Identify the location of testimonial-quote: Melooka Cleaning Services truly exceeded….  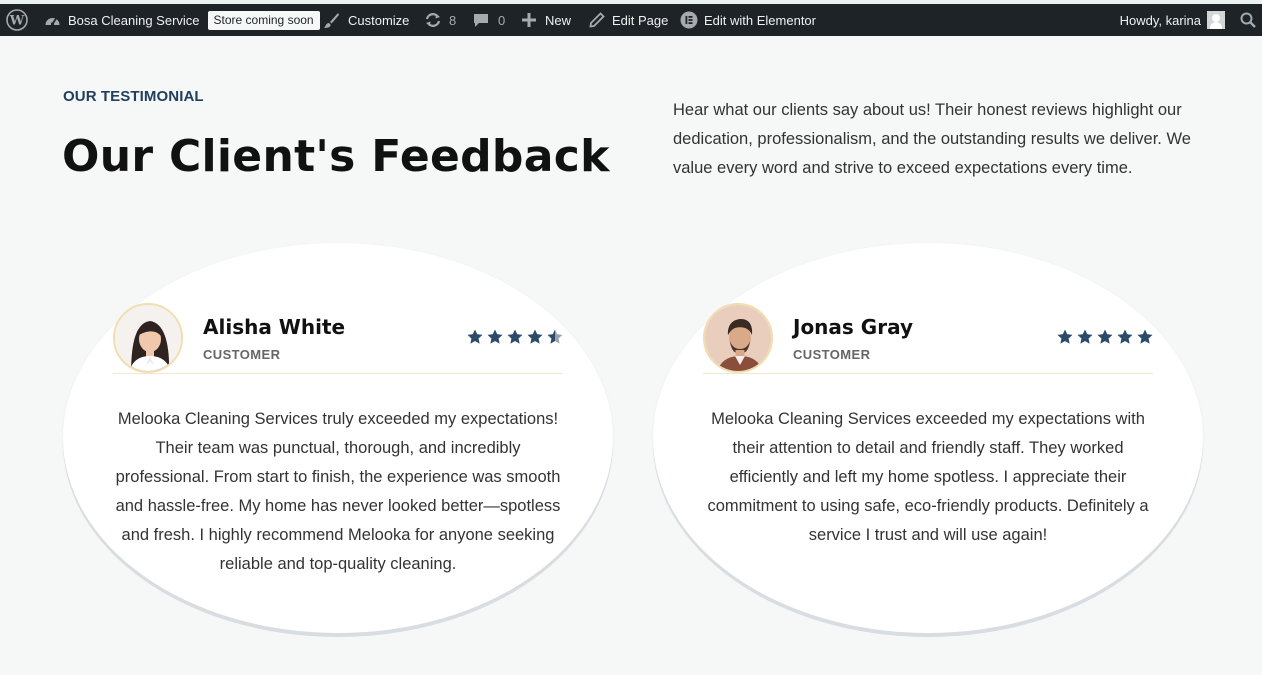
(338, 491).